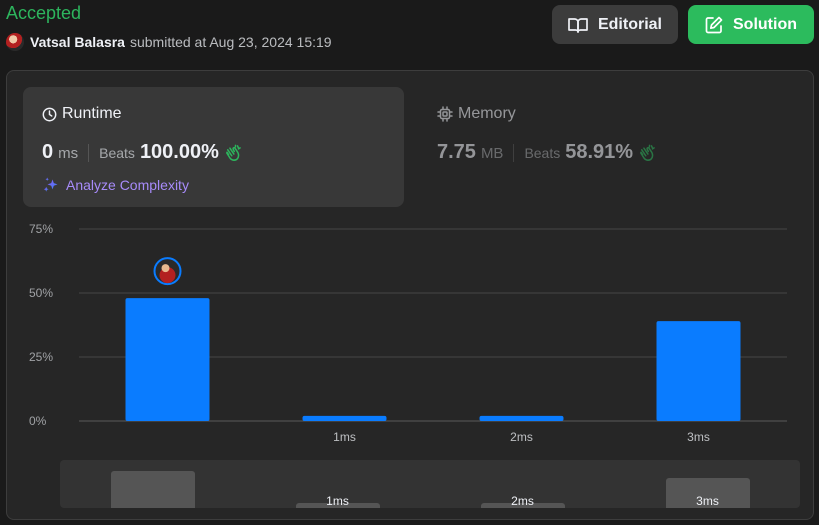  Describe the element at coordinates (127, 185) in the screenshot. I see `analyze-complexity-label: Analyze Complexity` at that location.